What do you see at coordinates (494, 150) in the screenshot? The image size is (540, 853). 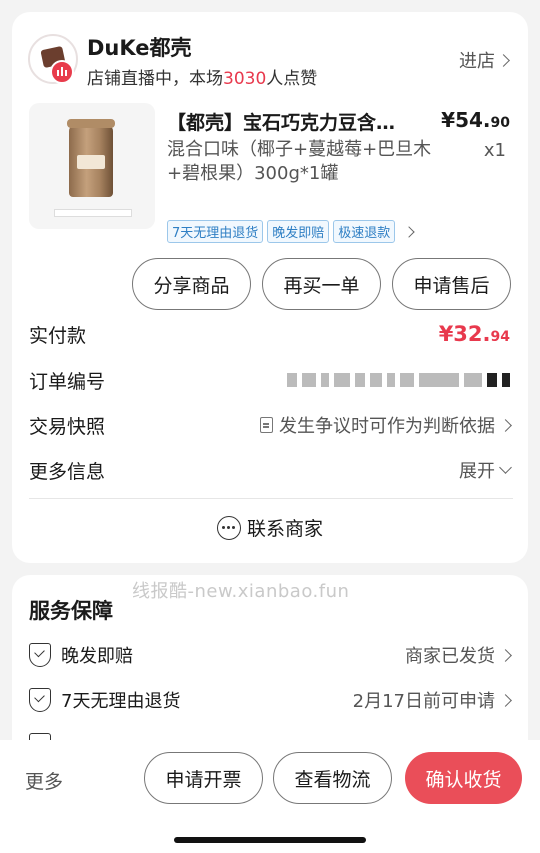 I see `product-quantity: x1` at bounding box center [494, 150].